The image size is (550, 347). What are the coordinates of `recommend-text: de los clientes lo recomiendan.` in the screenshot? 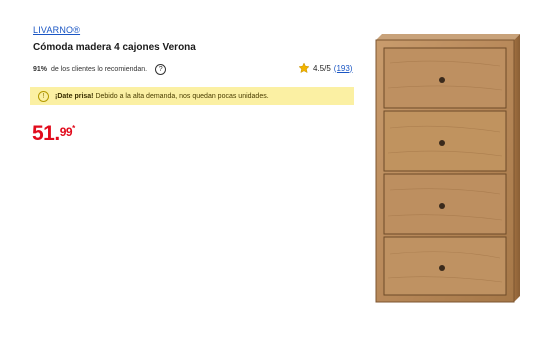 It's located at (99, 69).